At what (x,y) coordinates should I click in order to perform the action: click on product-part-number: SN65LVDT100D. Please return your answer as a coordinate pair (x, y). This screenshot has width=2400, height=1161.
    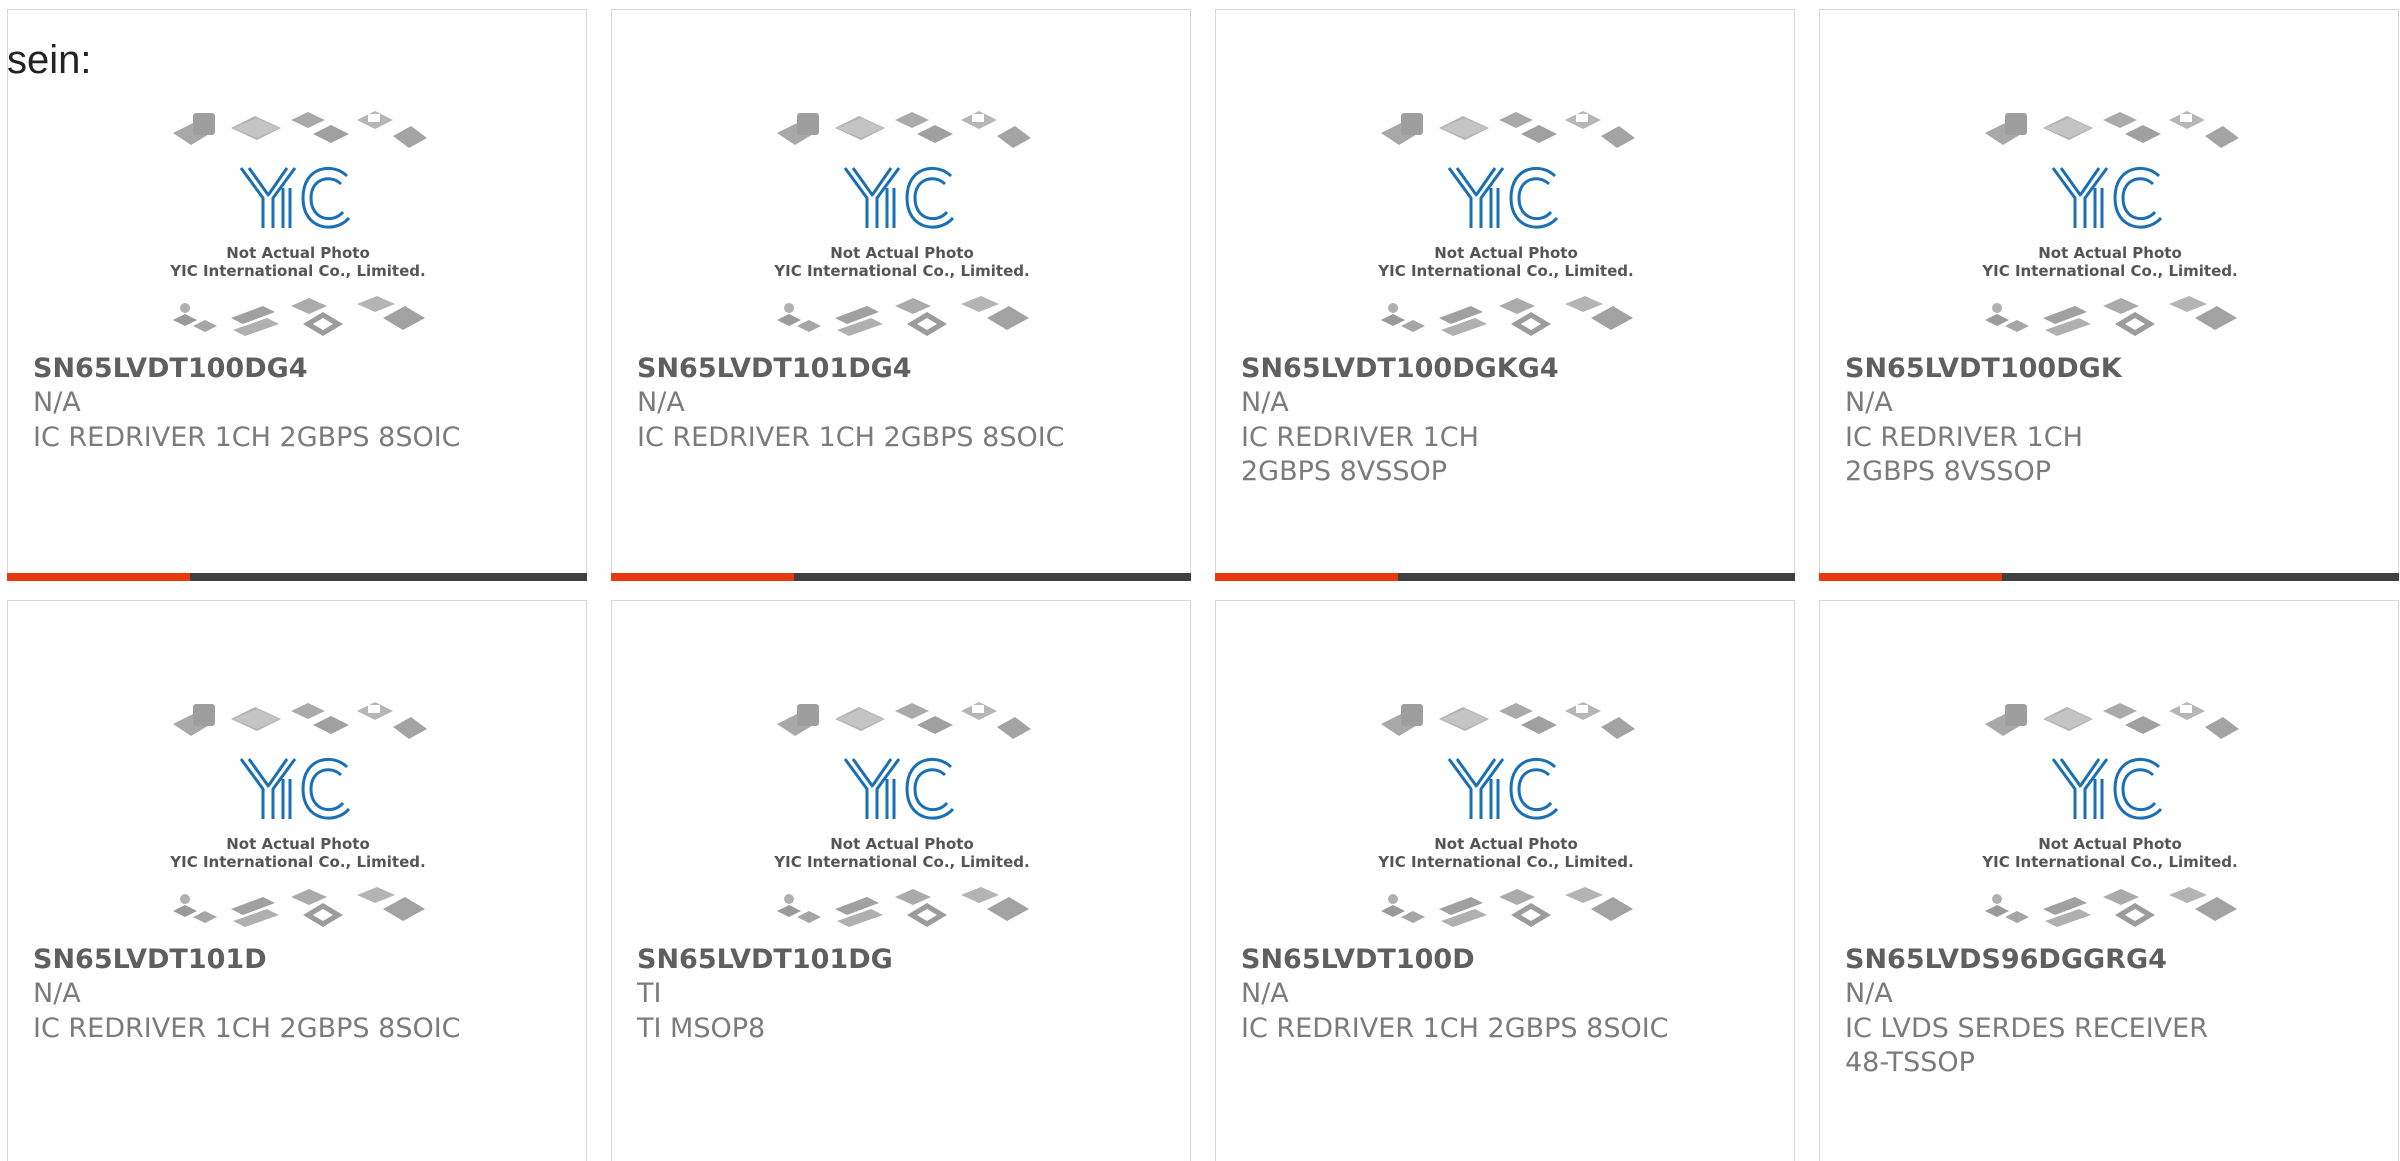
    Looking at the image, I should click on (1358, 959).